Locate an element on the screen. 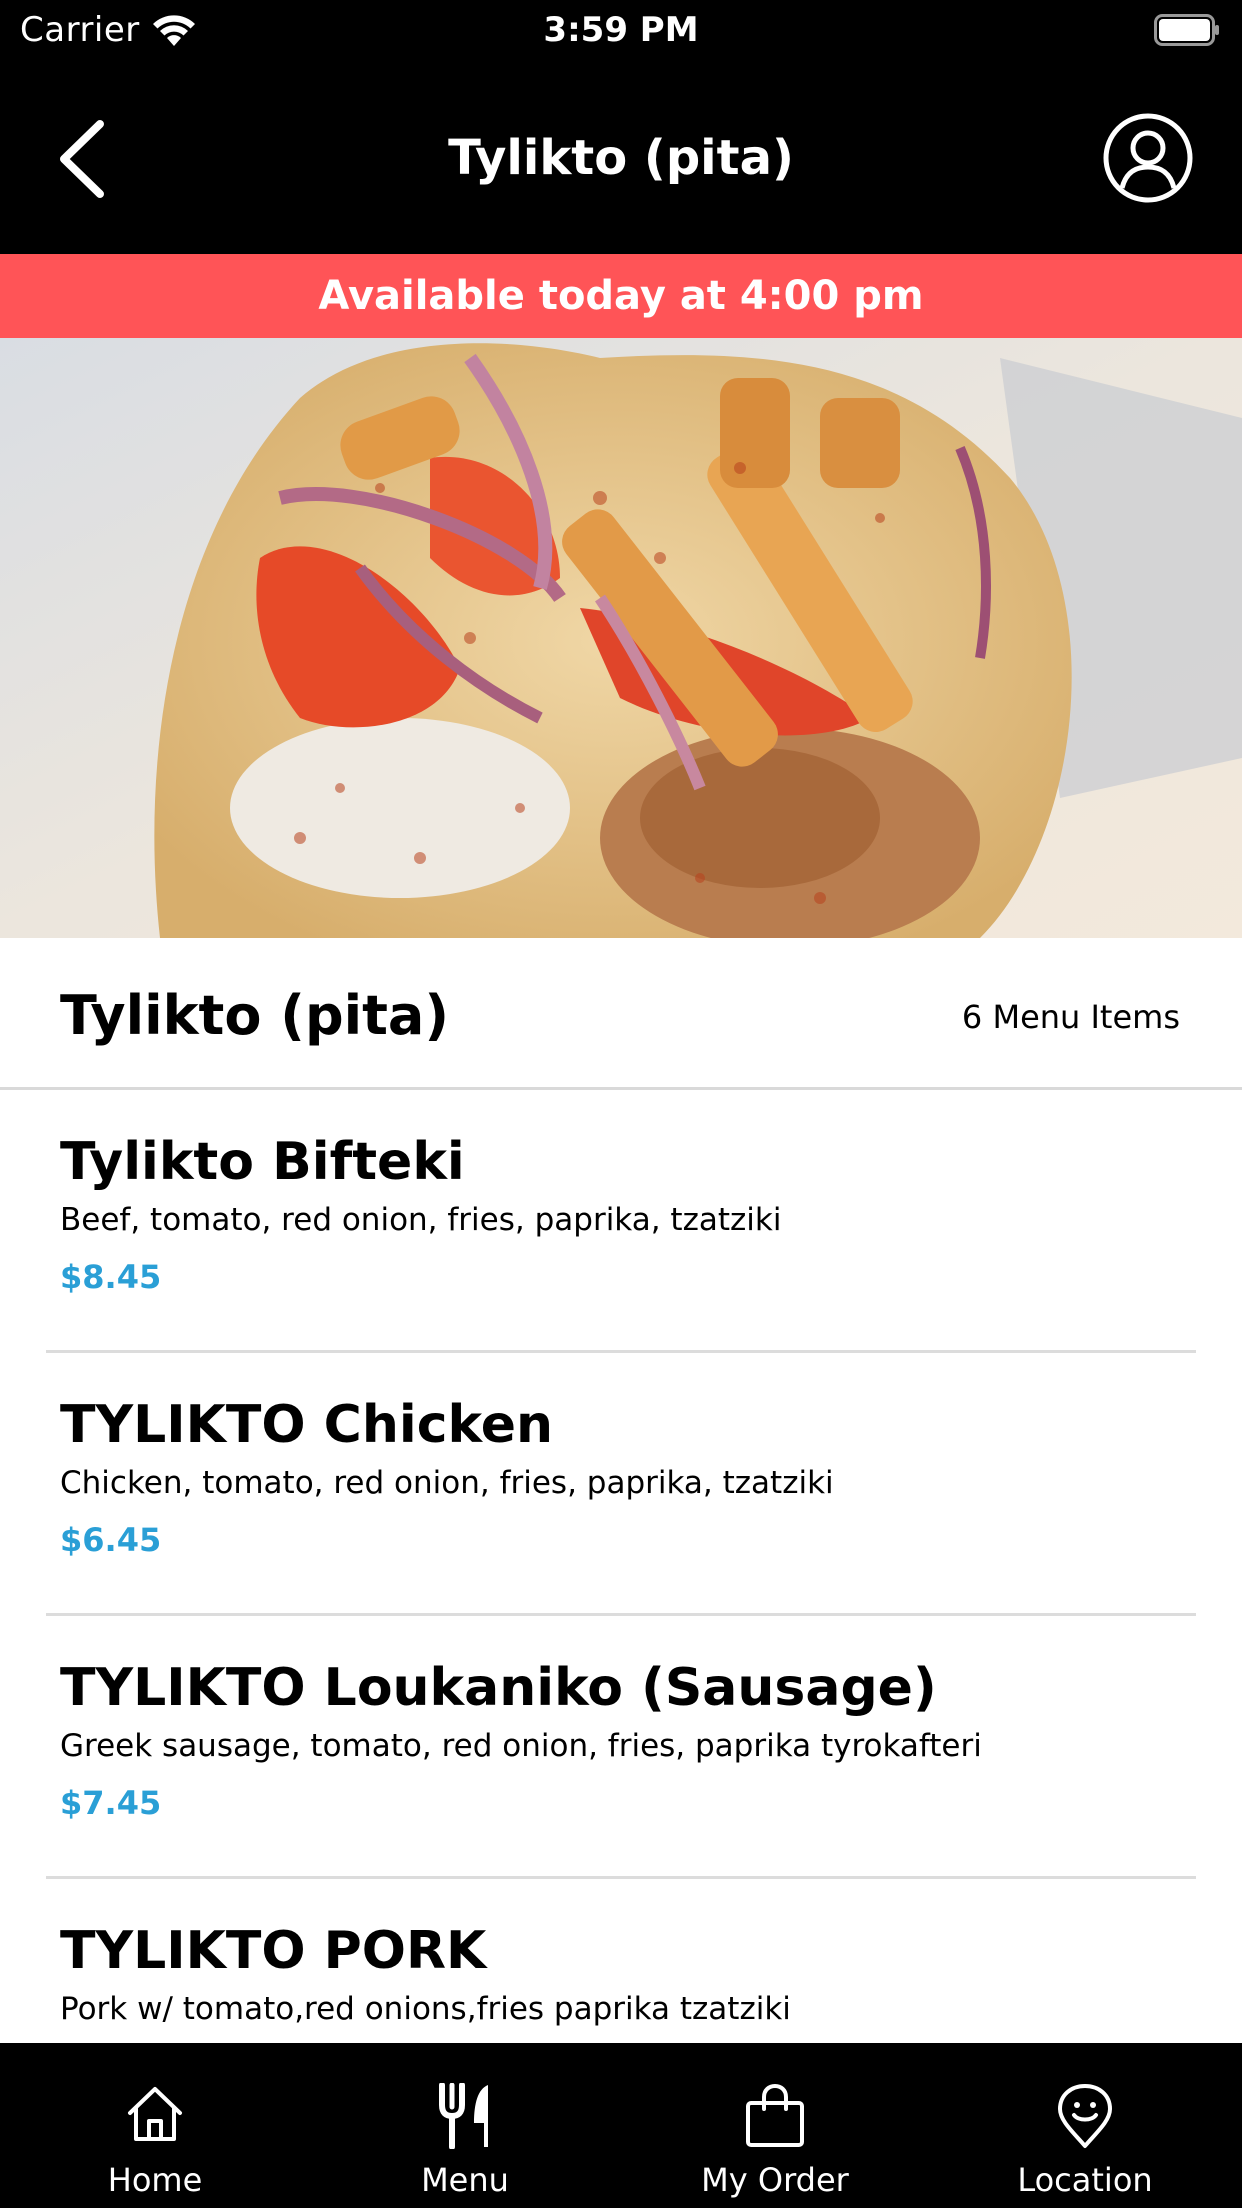 This screenshot has height=2208, width=1242. tab-my-order: My Order is located at coordinates (775, 2125).